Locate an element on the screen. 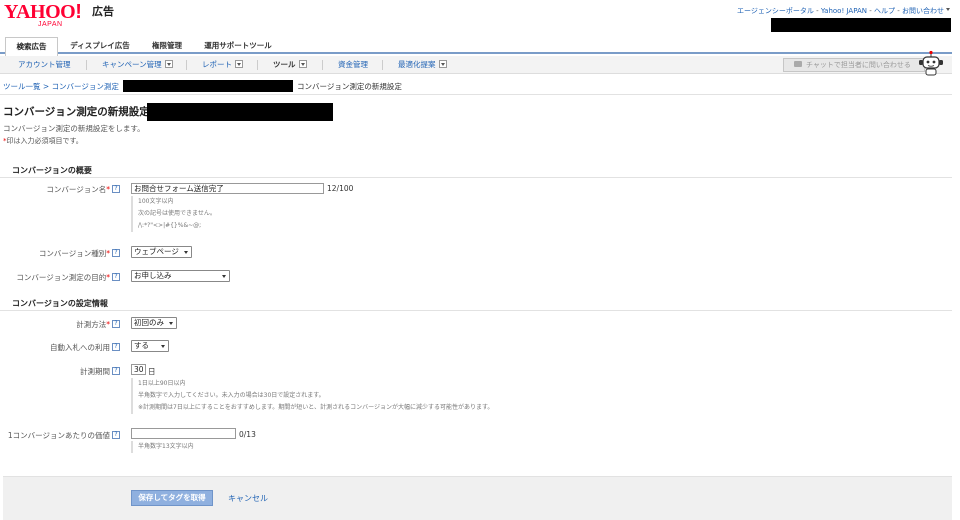  robot-assistant-icon is located at coordinates (931, 63).